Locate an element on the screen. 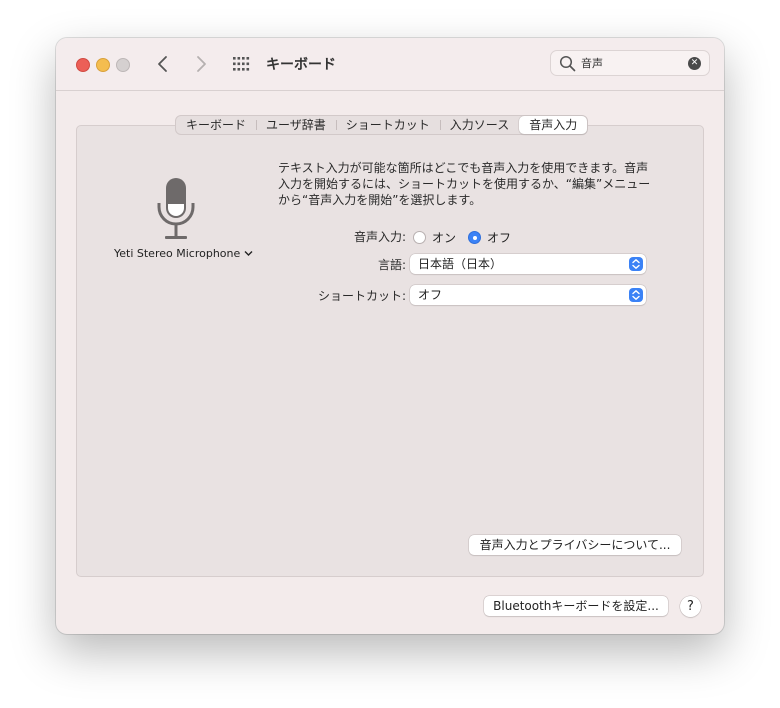 The image size is (780, 708). back-chevron-icon is located at coordinates (163, 64).